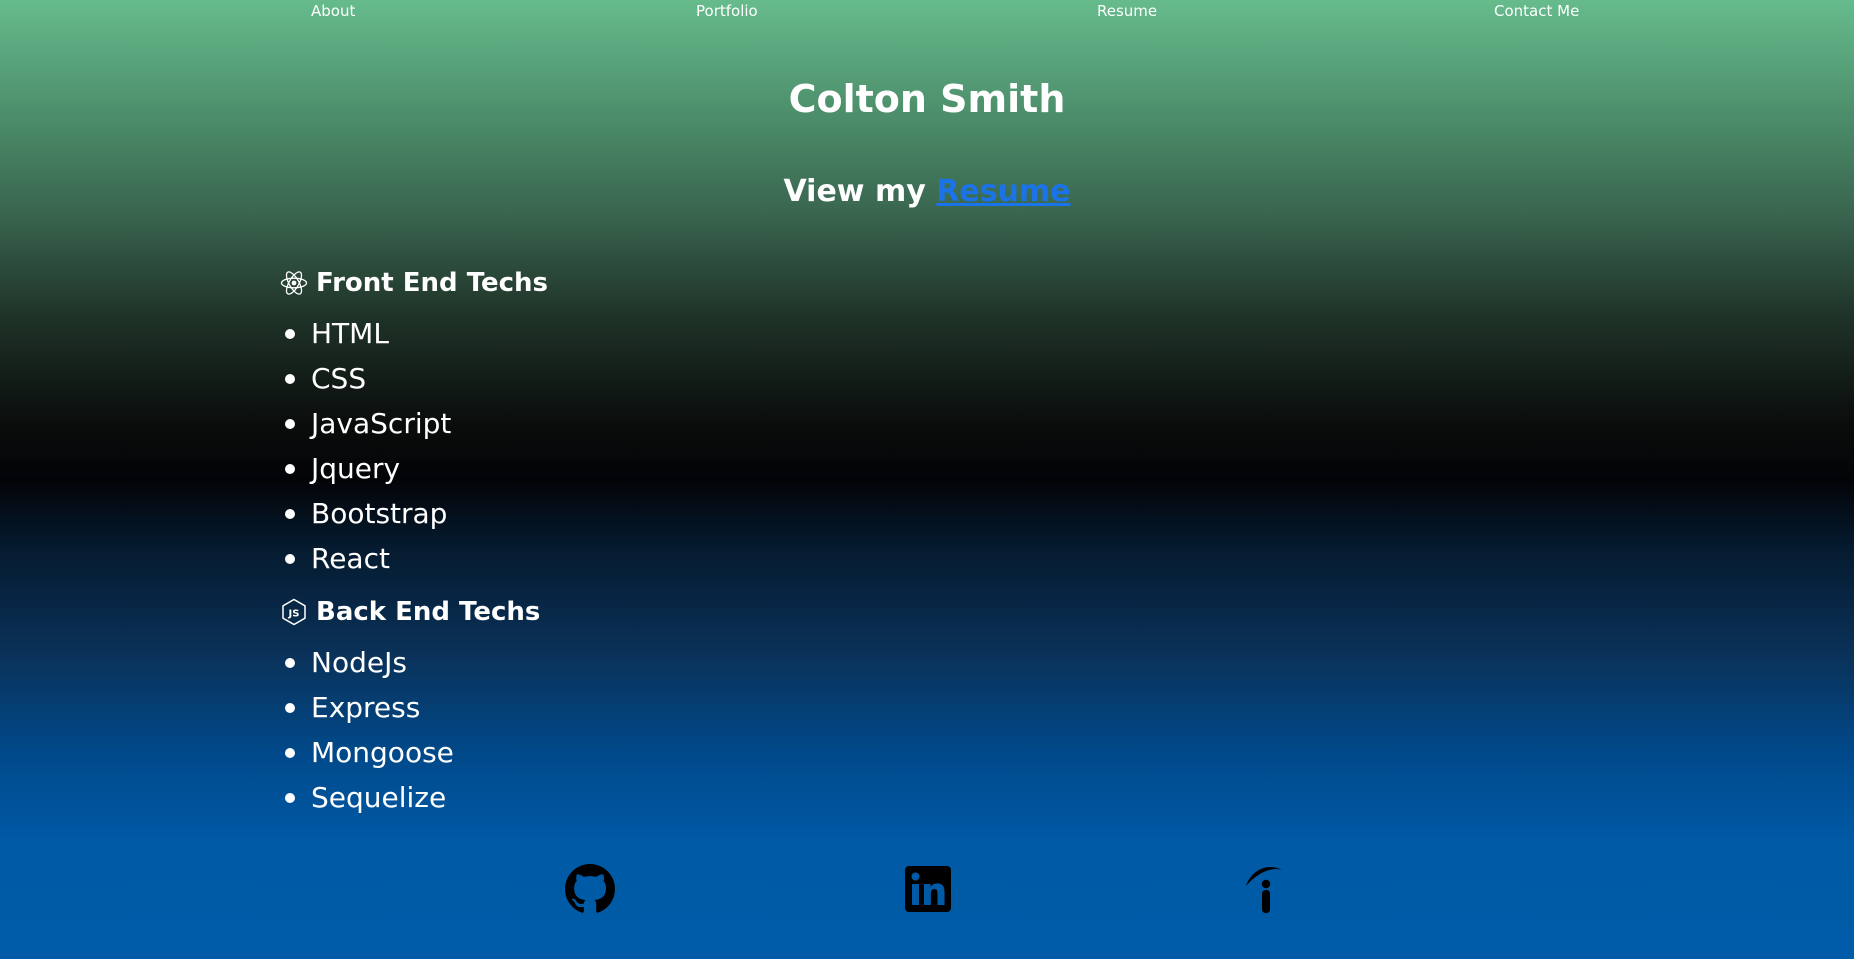 This screenshot has width=1854, height=959. I want to click on front-end-heading: Front End Techs, so click(414, 283).